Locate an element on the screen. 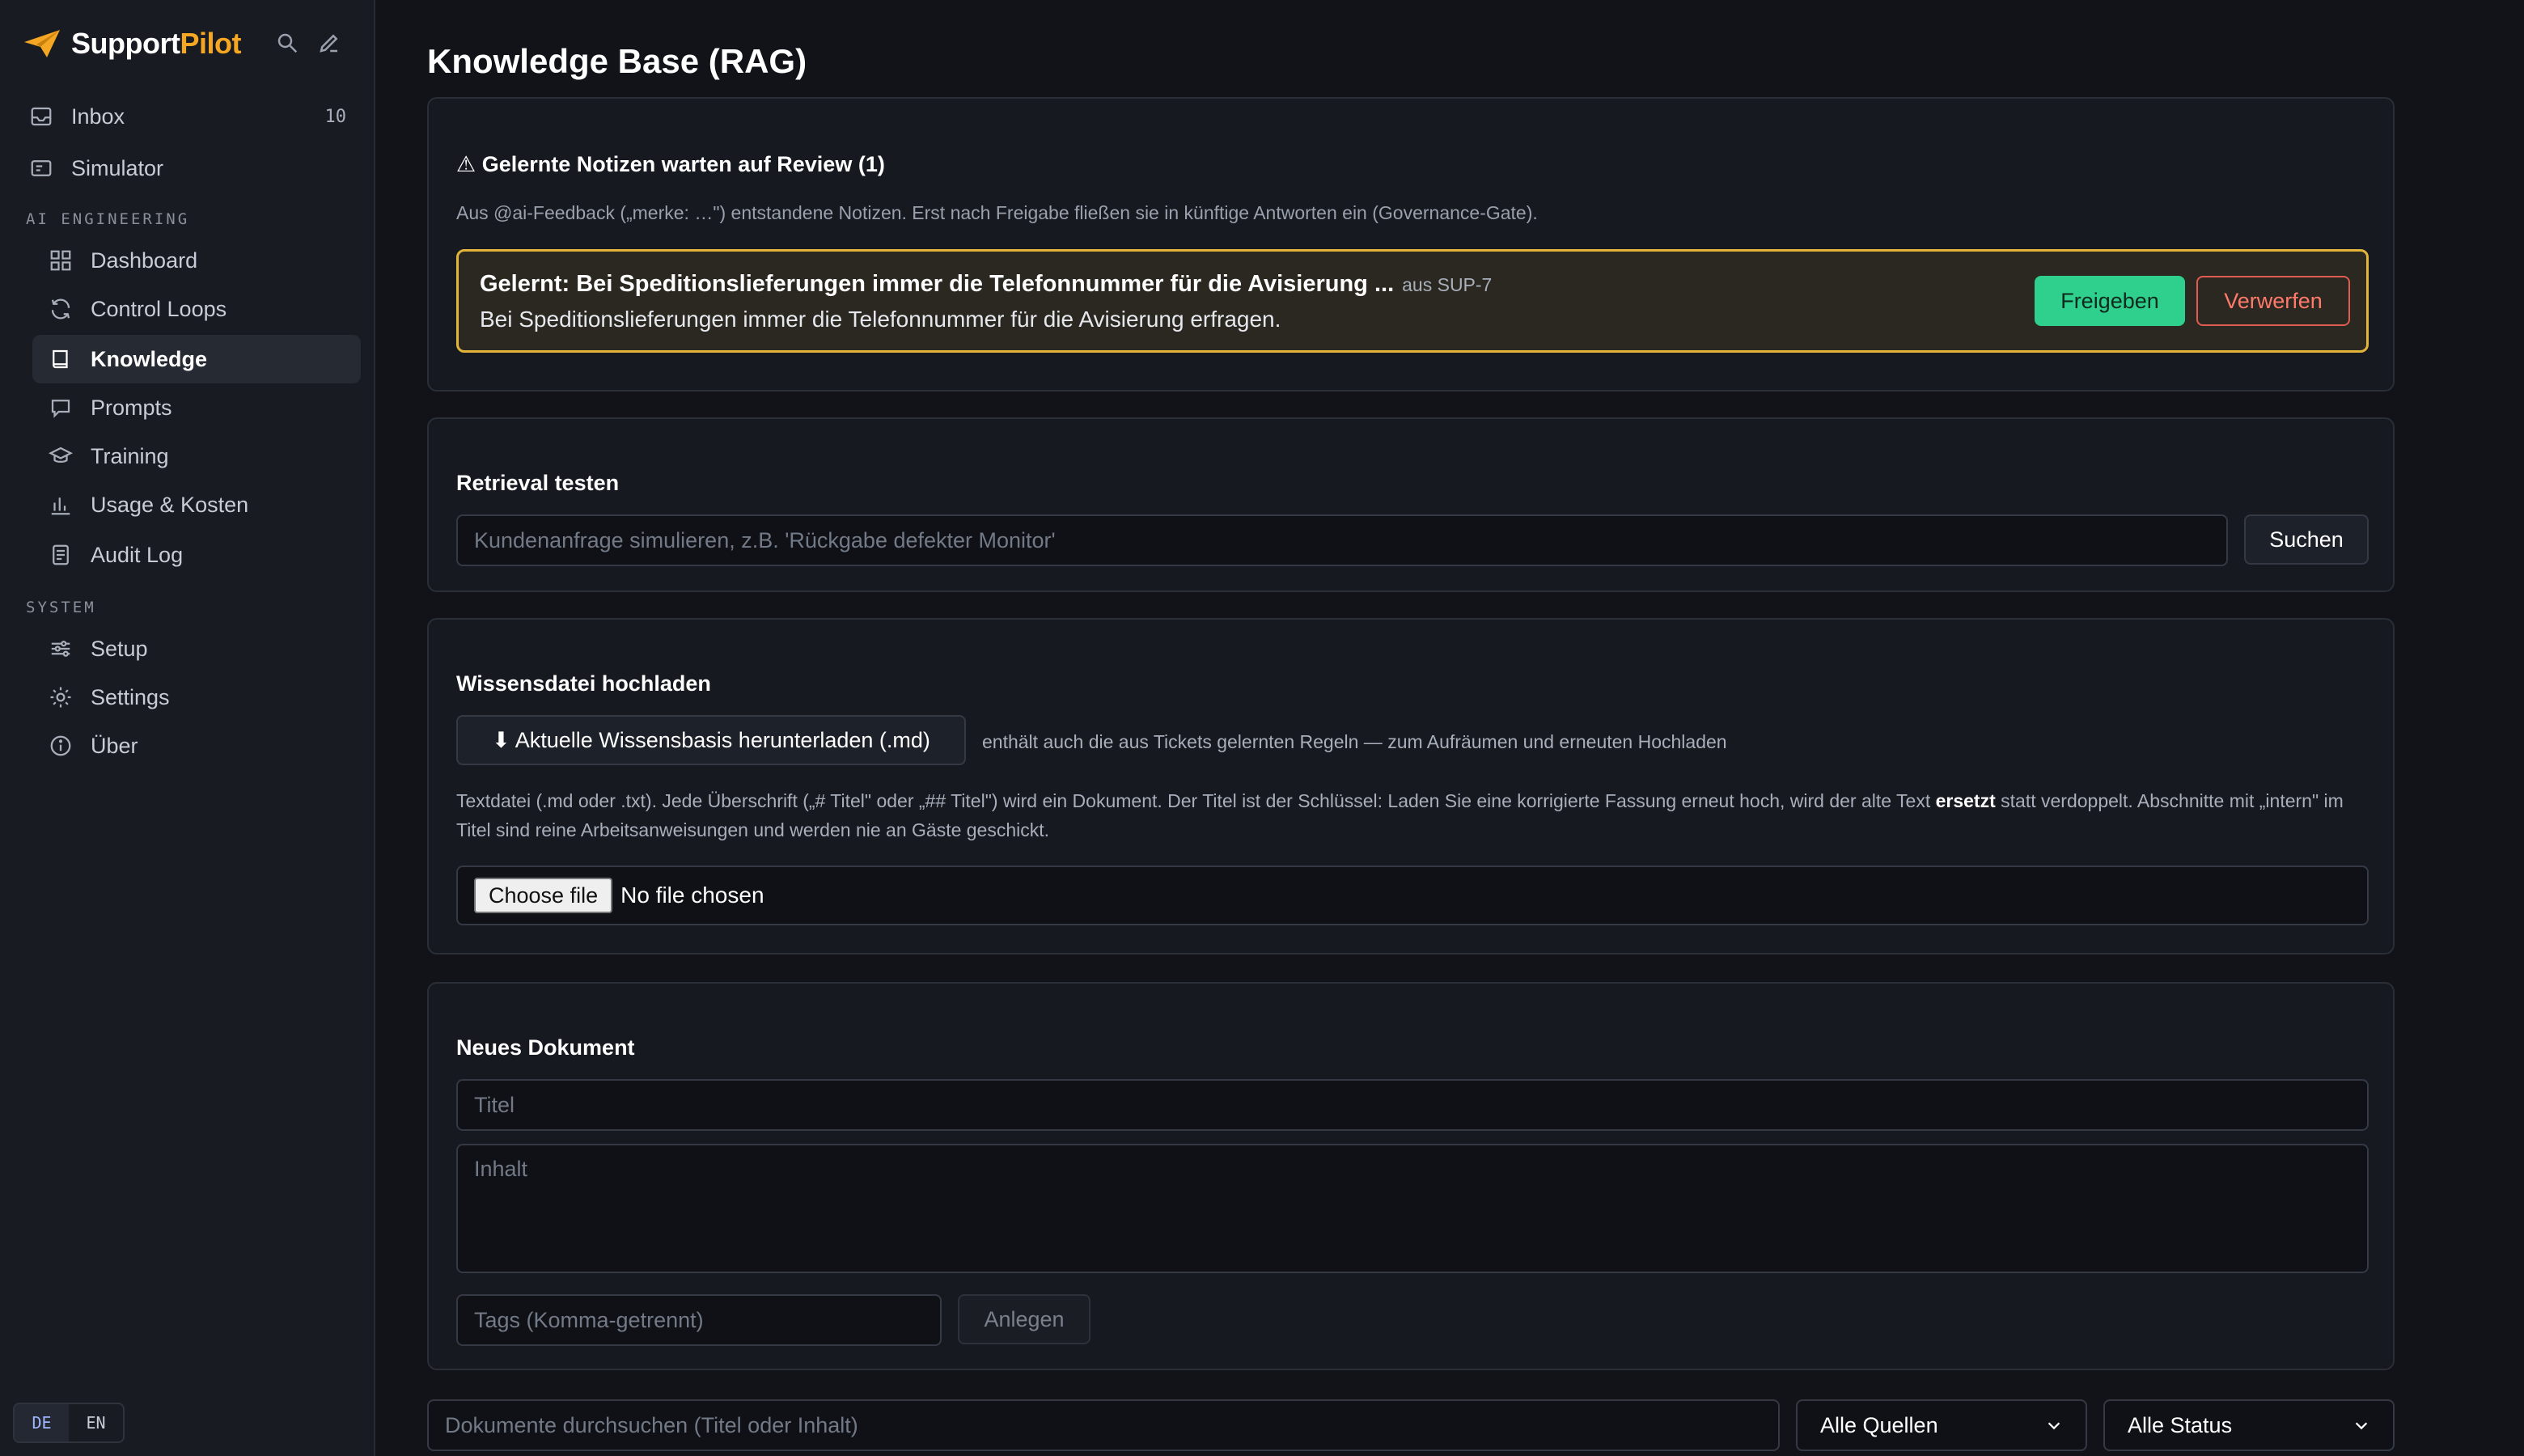 The image size is (2524, 1456). choose-file-button: Choose file is located at coordinates (543, 895).